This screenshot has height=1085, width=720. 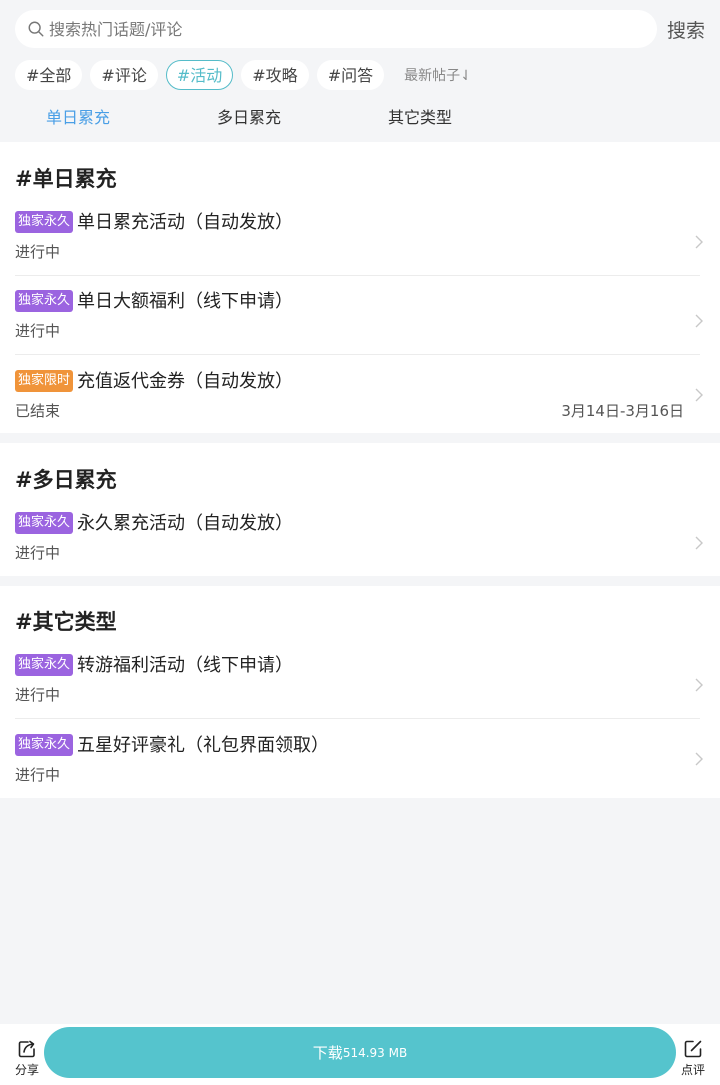 I want to click on tag-filter-row: #全部 #评论 #活动 #攻略 #问答 最新帖子⇃, so click(x=243, y=75).